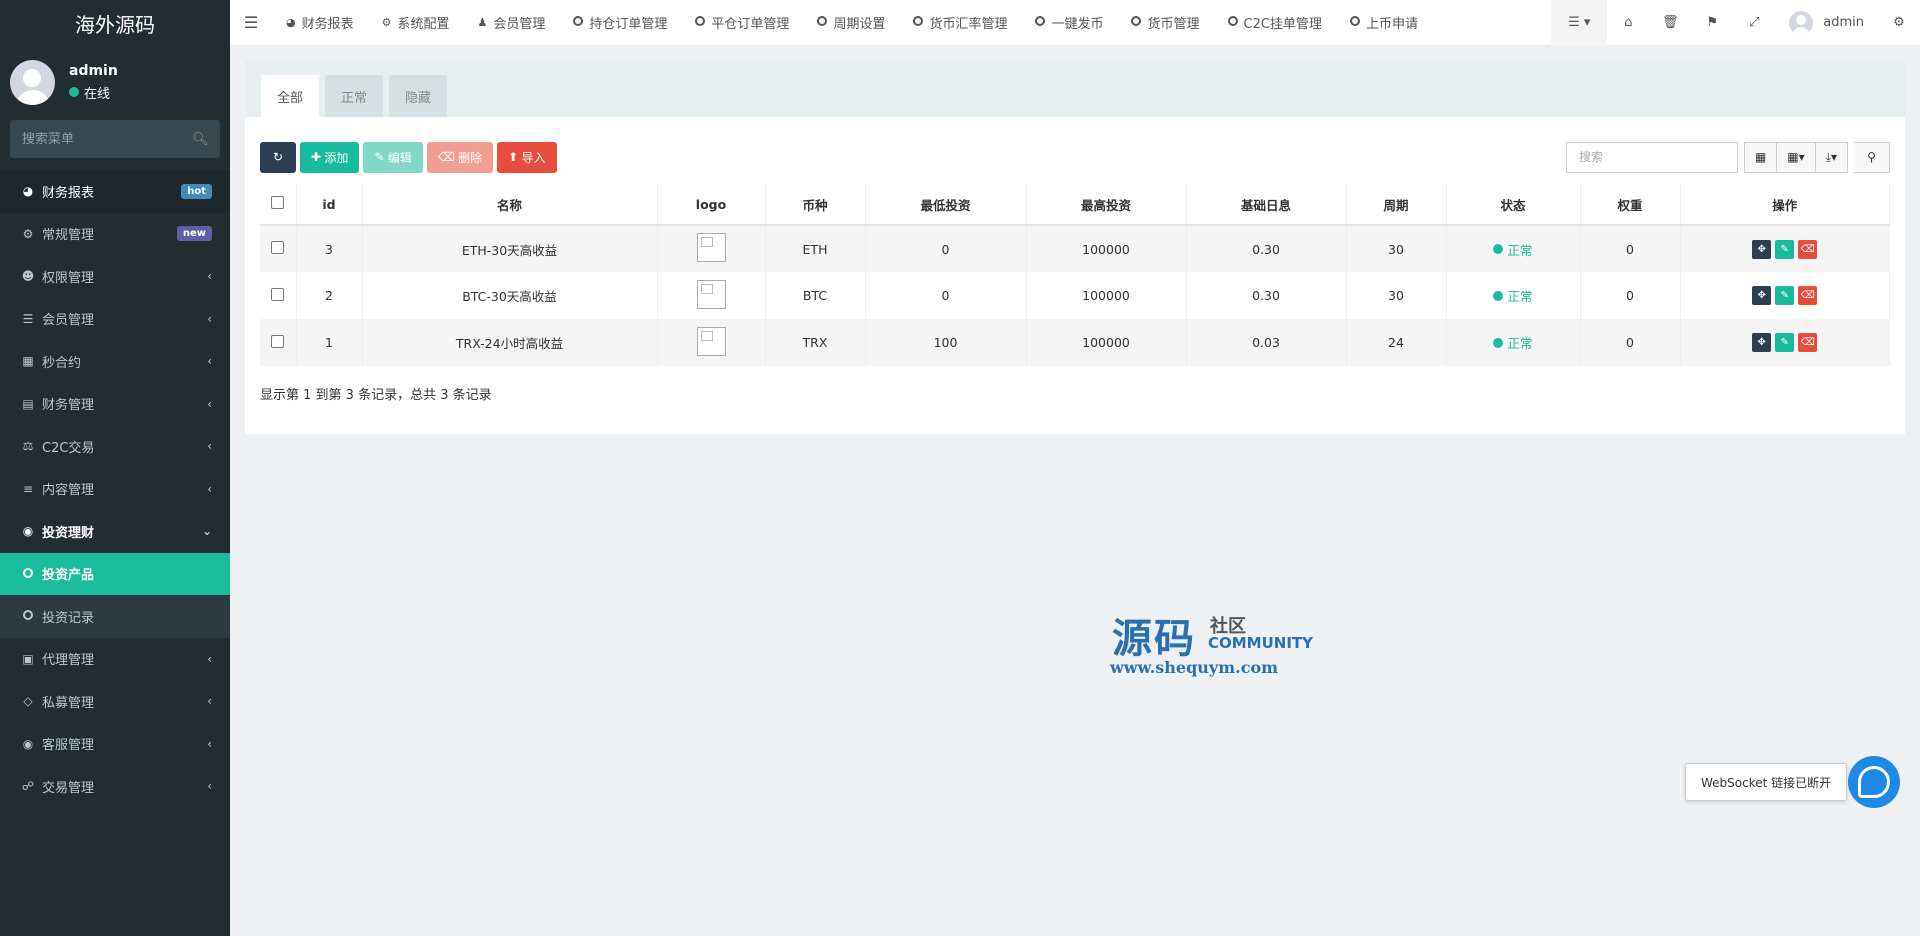 The width and height of the screenshot is (1920, 936). Describe the element at coordinates (327, 24) in the screenshot. I see `top-link-label: 财务报表` at that location.